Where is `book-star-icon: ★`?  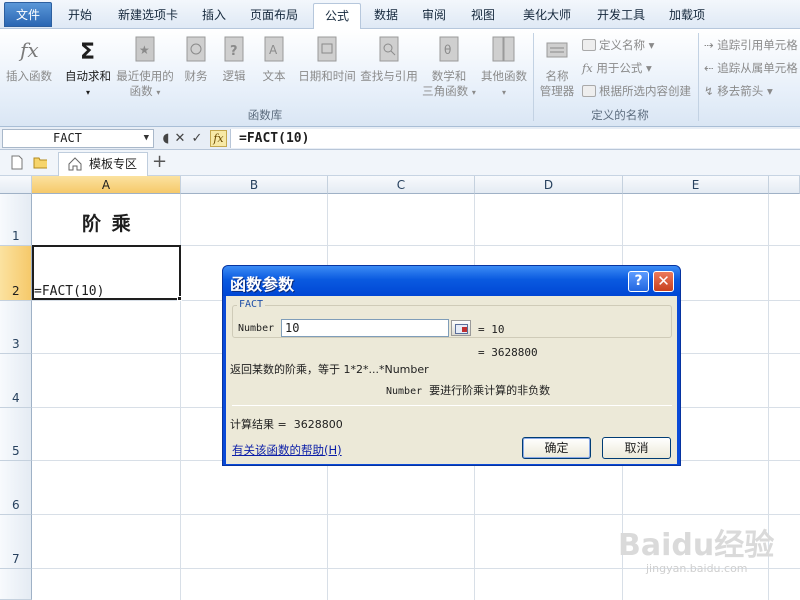 book-star-icon: ★ is located at coordinates (145, 50).